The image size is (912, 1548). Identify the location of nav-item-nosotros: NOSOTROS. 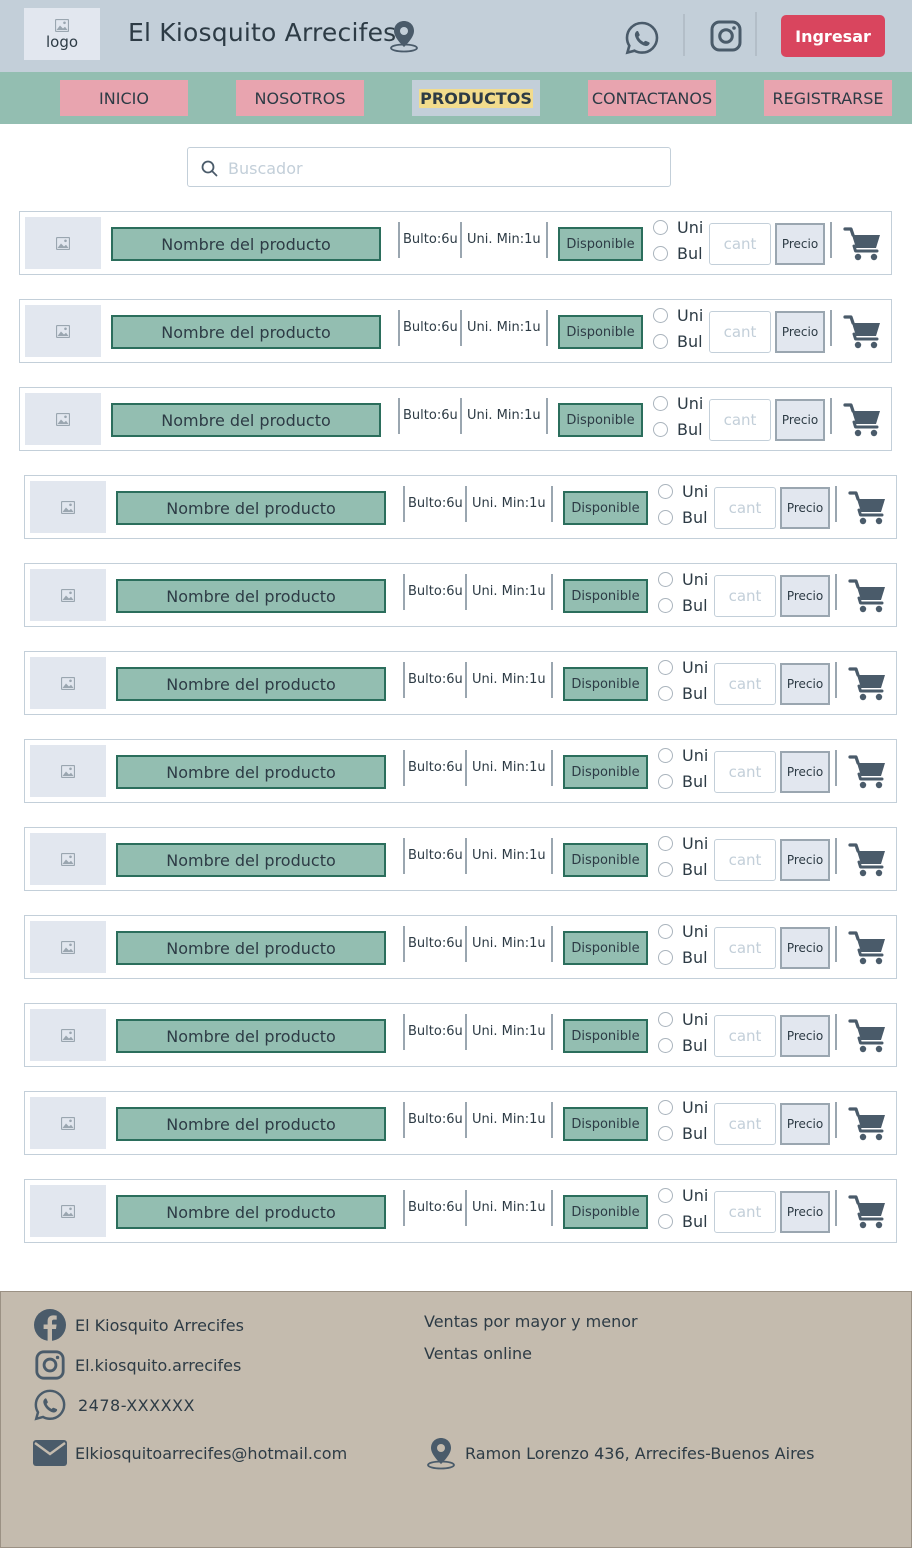
(300, 98).